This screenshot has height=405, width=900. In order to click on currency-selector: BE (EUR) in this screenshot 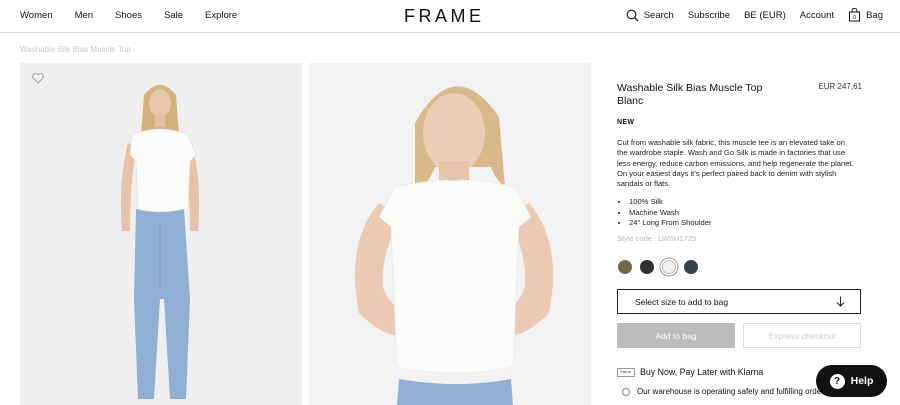, I will do `click(765, 15)`.